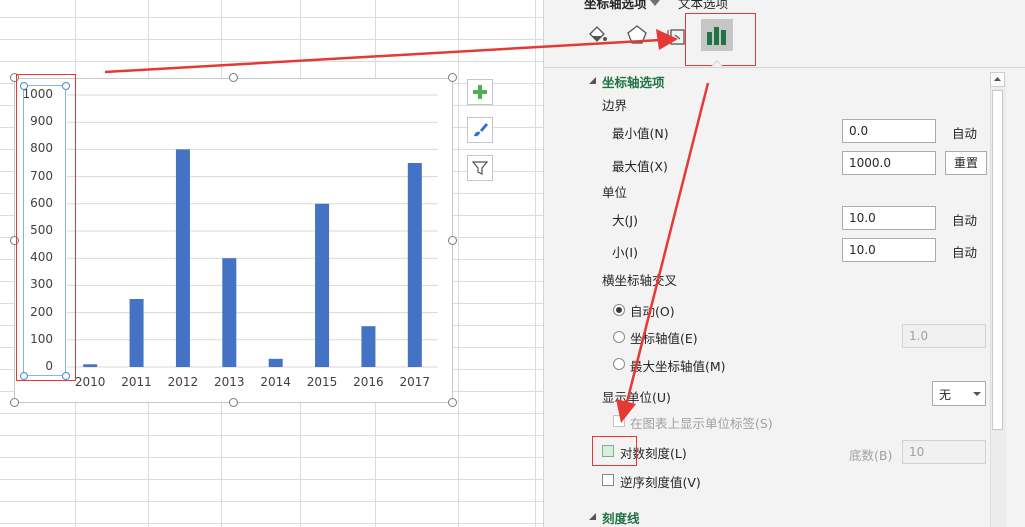 The height and width of the screenshot is (527, 1025). I want to click on section-tick-marks: 刻度线, so click(621, 517).